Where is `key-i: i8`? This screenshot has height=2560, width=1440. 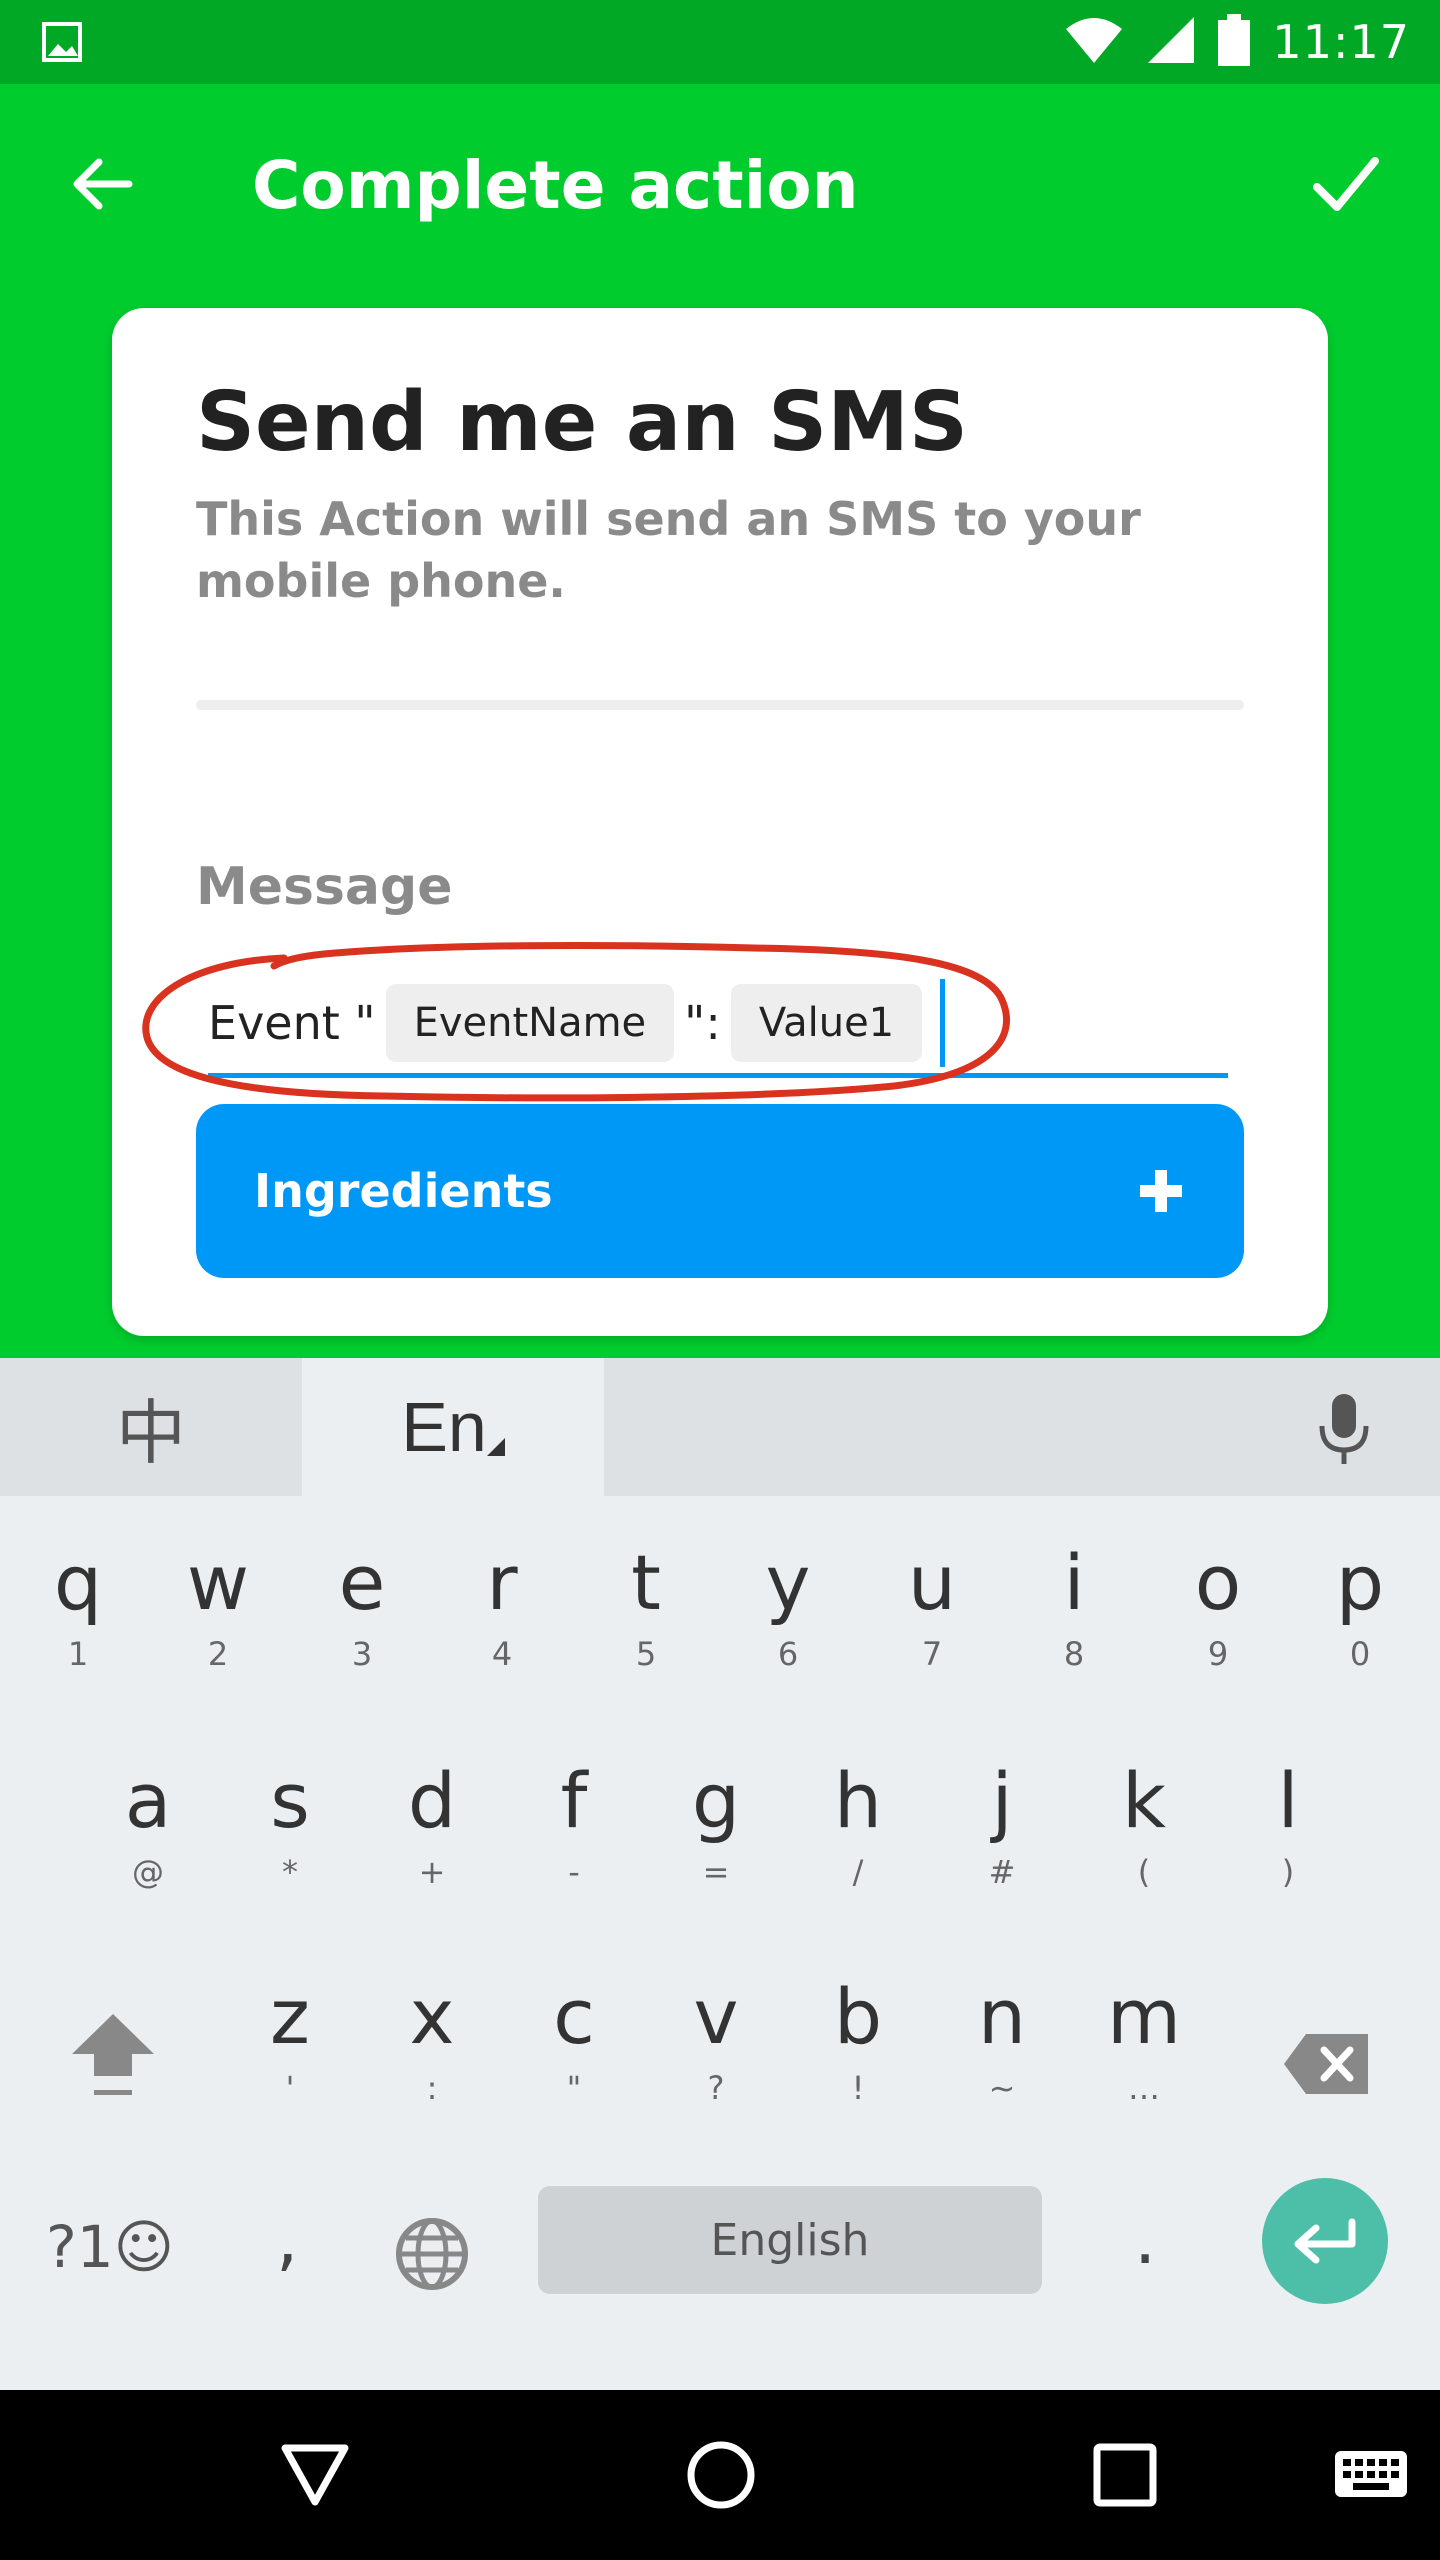
key-i: i8 is located at coordinates (1074, 1606).